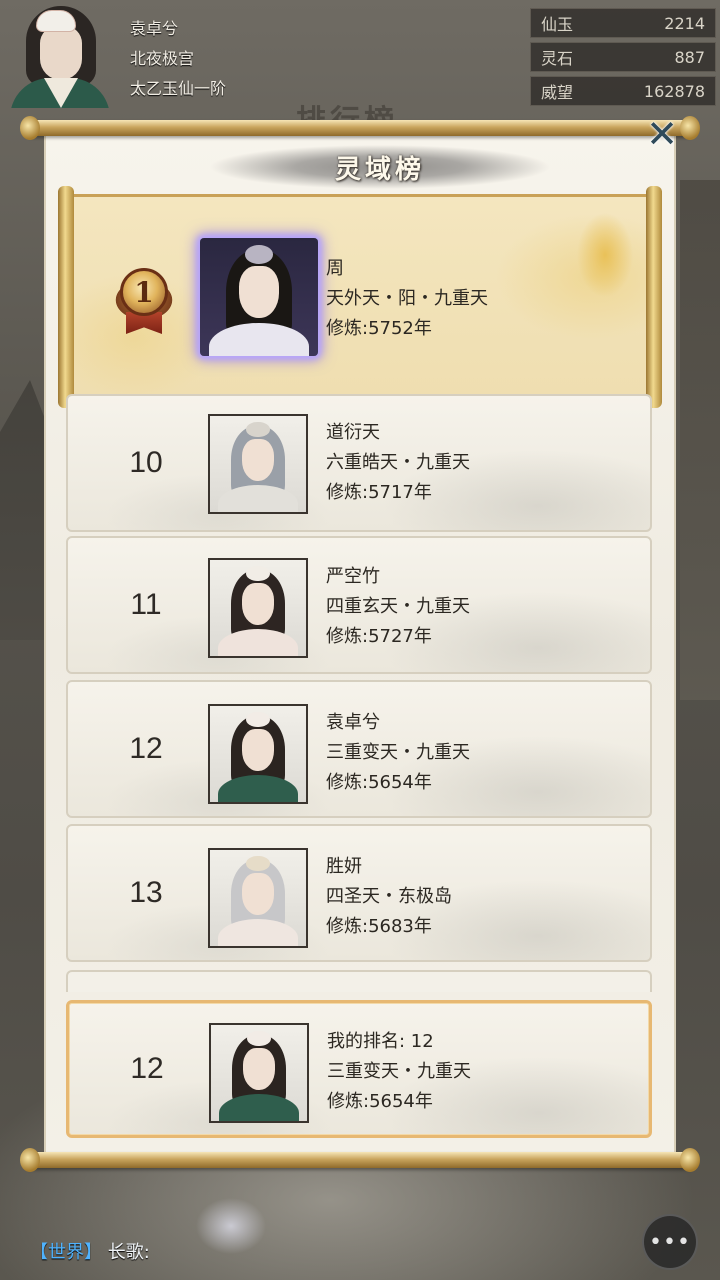  Describe the element at coordinates (154, 28) in the screenshot. I see `player-name: 袁卓兮` at that location.